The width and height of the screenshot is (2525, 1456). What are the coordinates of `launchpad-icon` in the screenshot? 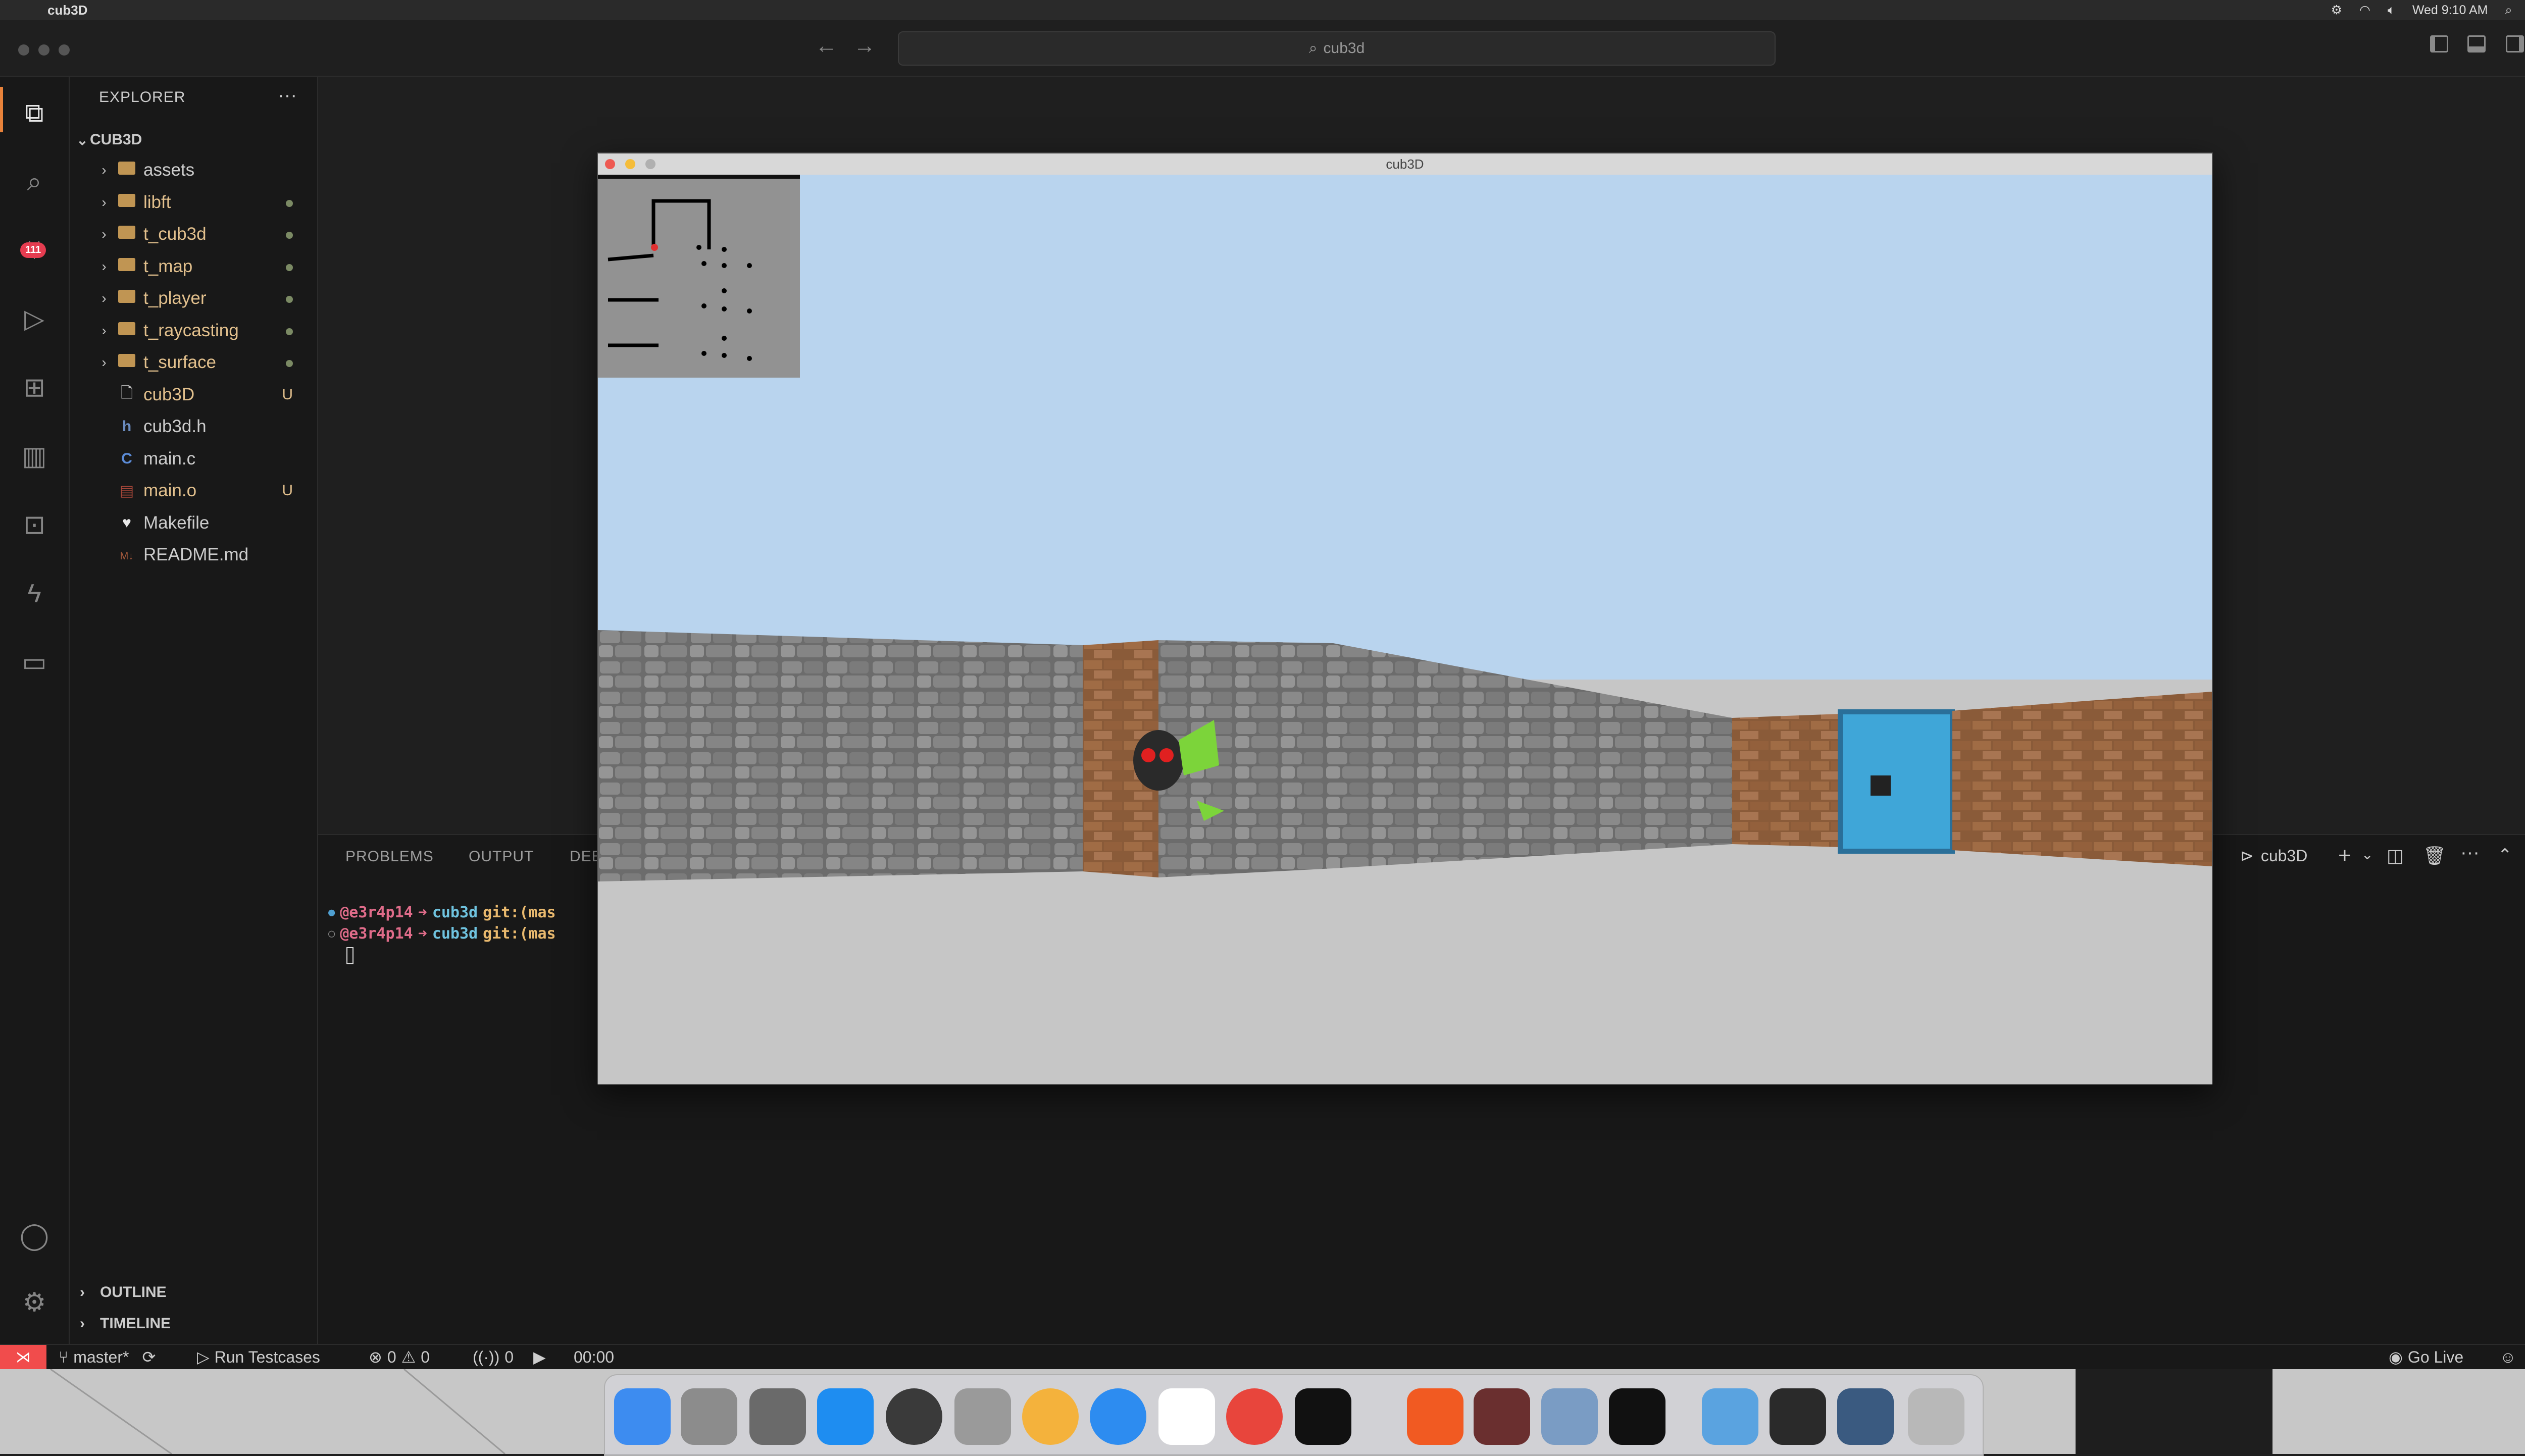 It's located at (777, 1417).